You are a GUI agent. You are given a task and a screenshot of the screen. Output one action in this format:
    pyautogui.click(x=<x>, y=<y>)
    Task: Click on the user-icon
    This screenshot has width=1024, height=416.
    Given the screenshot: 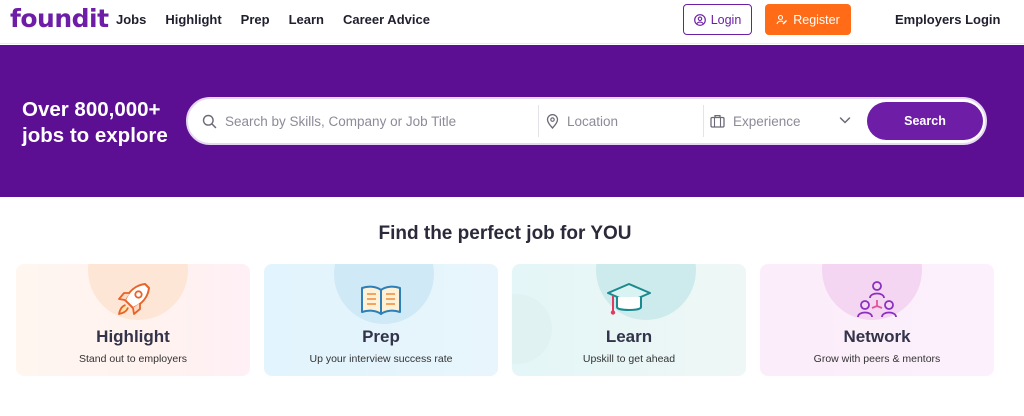 What is the action you would take?
    pyautogui.click(x=699, y=19)
    